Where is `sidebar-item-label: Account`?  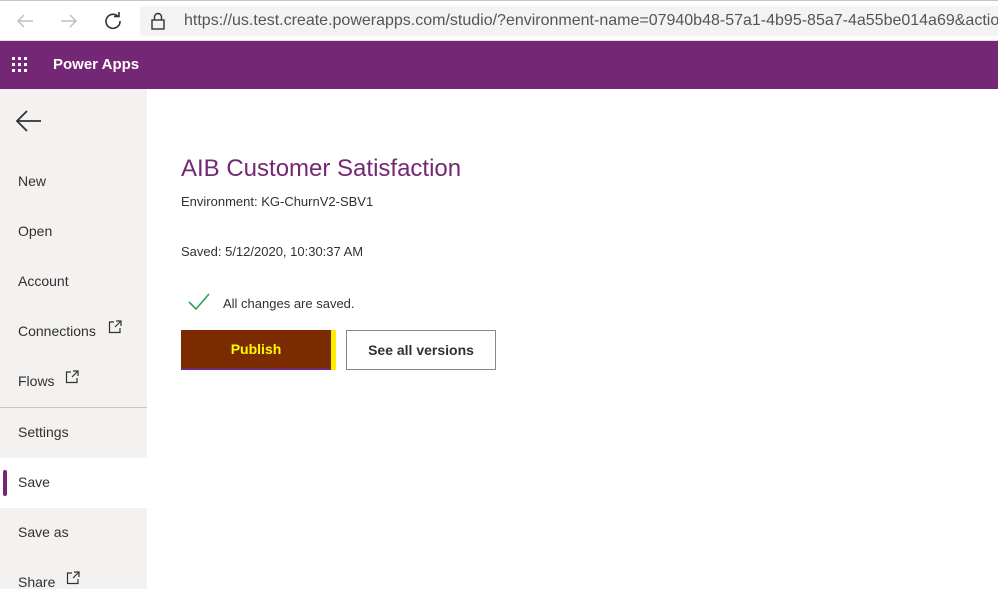 sidebar-item-label: Account is located at coordinates (43, 281).